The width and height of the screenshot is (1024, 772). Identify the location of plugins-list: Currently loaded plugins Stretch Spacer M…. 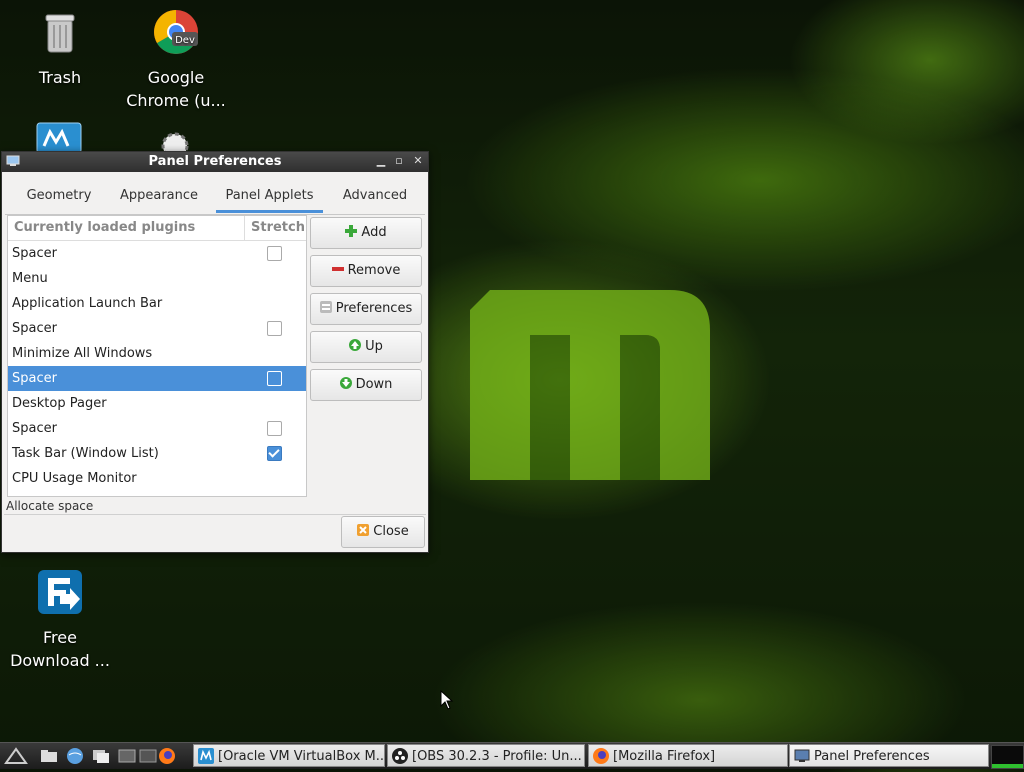
(157, 356).